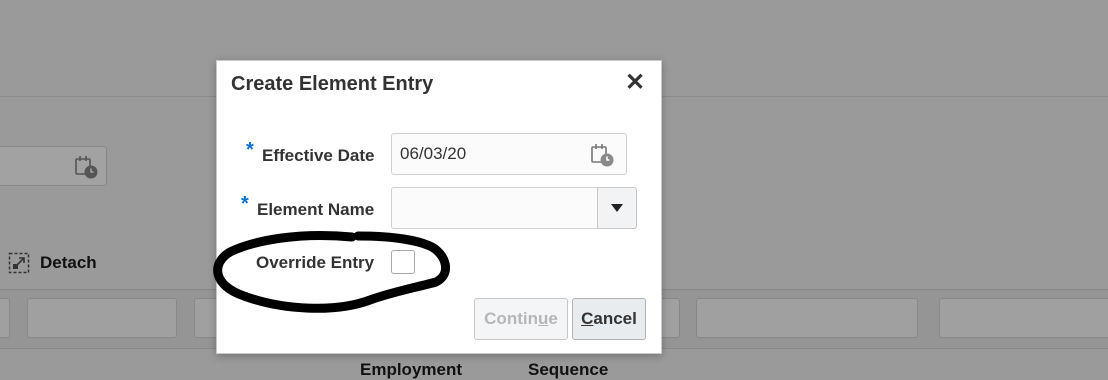  I want to click on override-entry-row: Override Entry, so click(440, 267).